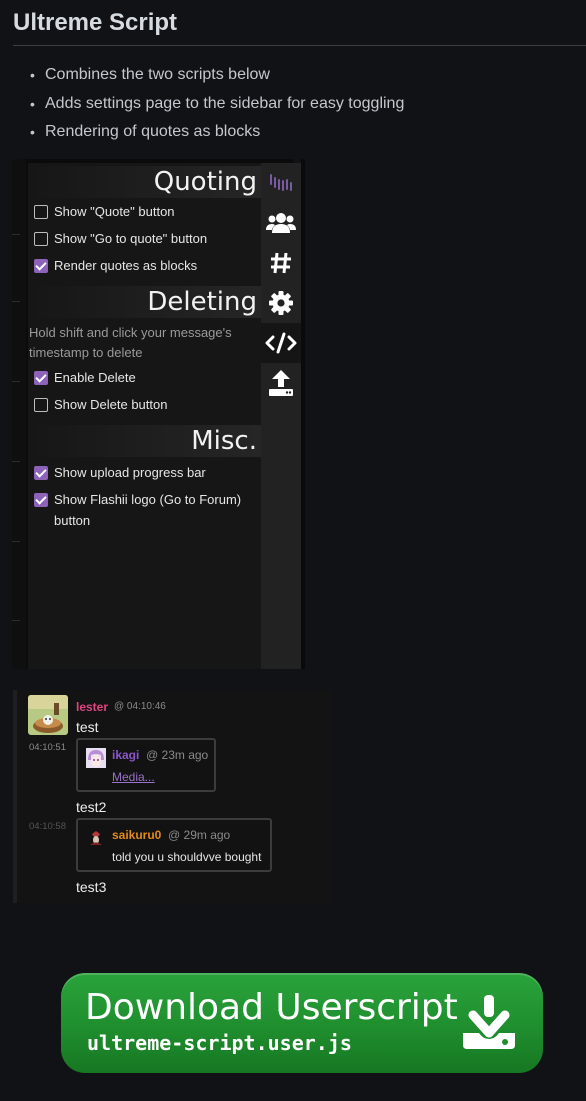 The image size is (586, 1101). Describe the element at coordinates (303, 414) in the screenshot. I see `panel-edge` at that location.